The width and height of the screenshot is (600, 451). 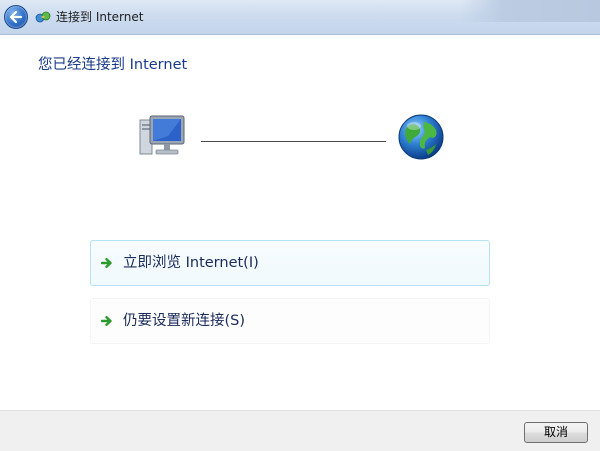 What do you see at coordinates (293, 141) in the screenshot?
I see `connection-line` at bounding box center [293, 141].